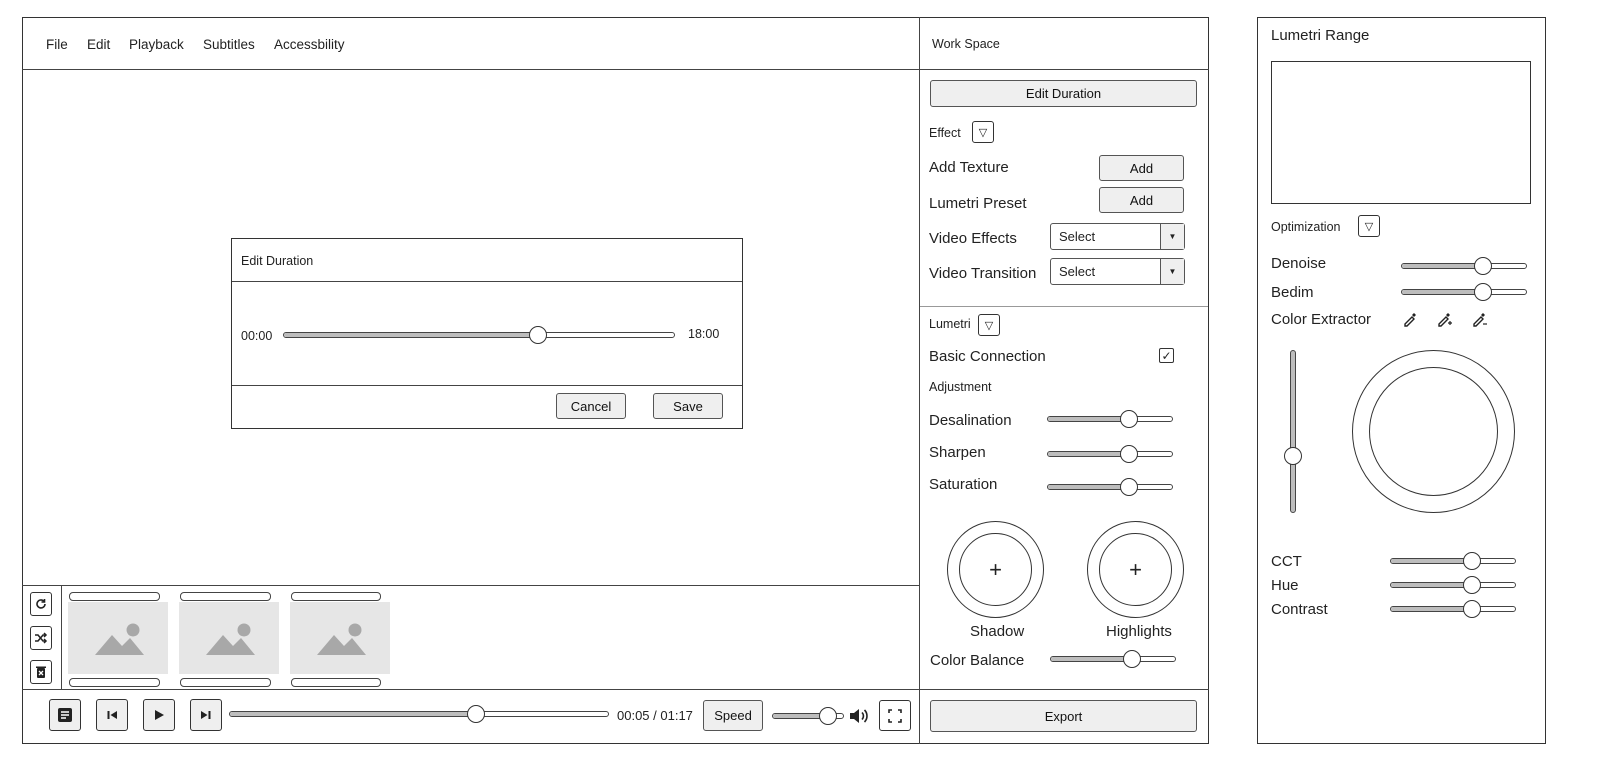 Image resolution: width=1600 pixels, height=780 pixels. What do you see at coordinates (229, 44) in the screenshot?
I see `menu-subtitles: Subtitles` at bounding box center [229, 44].